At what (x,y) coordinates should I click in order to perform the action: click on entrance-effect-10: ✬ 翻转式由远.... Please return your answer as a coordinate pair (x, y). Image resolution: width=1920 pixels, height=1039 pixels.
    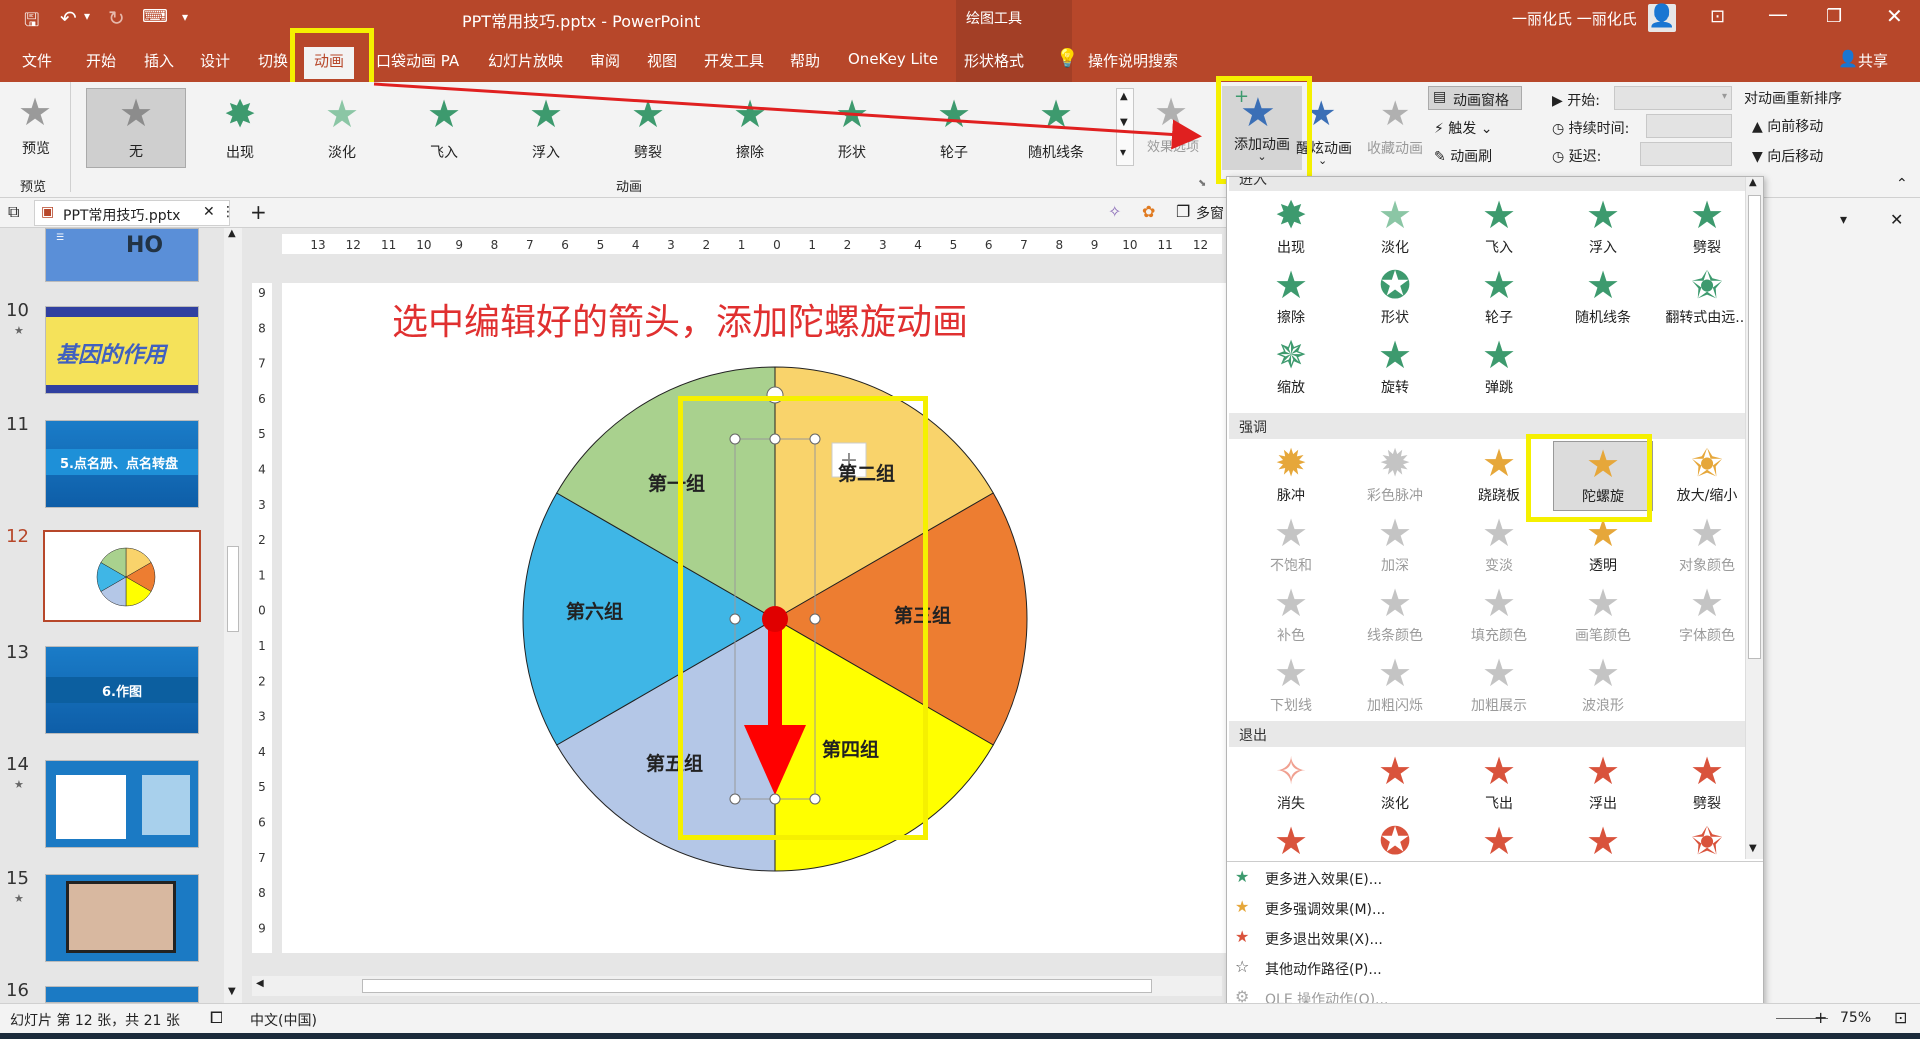
    Looking at the image, I should click on (1701, 298).